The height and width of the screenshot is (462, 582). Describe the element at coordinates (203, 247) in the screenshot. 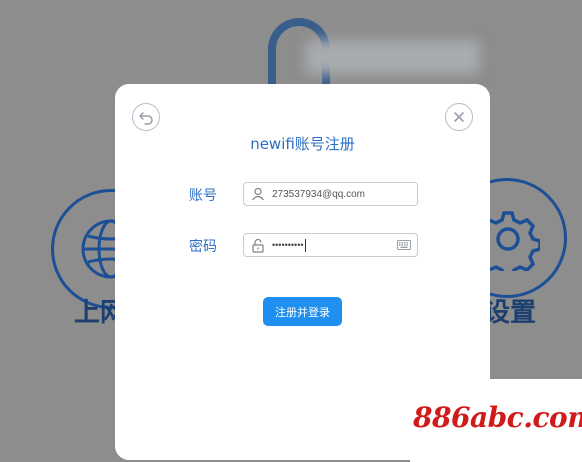

I see `password-label: 密码` at that location.